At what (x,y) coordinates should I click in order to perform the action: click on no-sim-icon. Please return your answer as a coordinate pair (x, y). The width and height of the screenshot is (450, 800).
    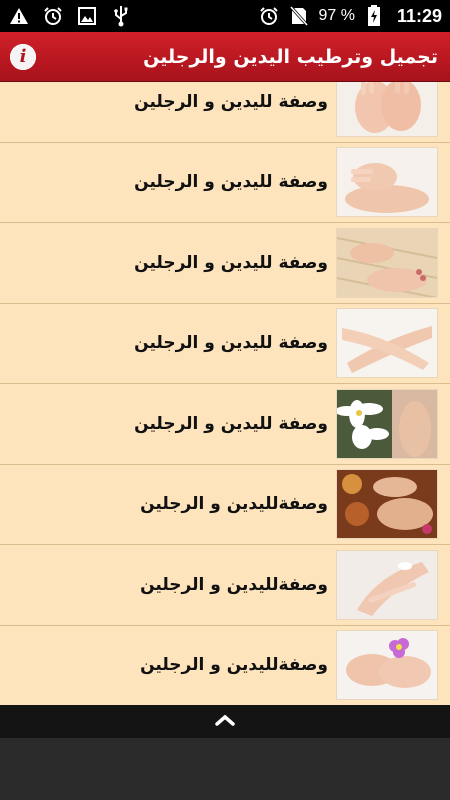
    Looking at the image, I should click on (299, 16).